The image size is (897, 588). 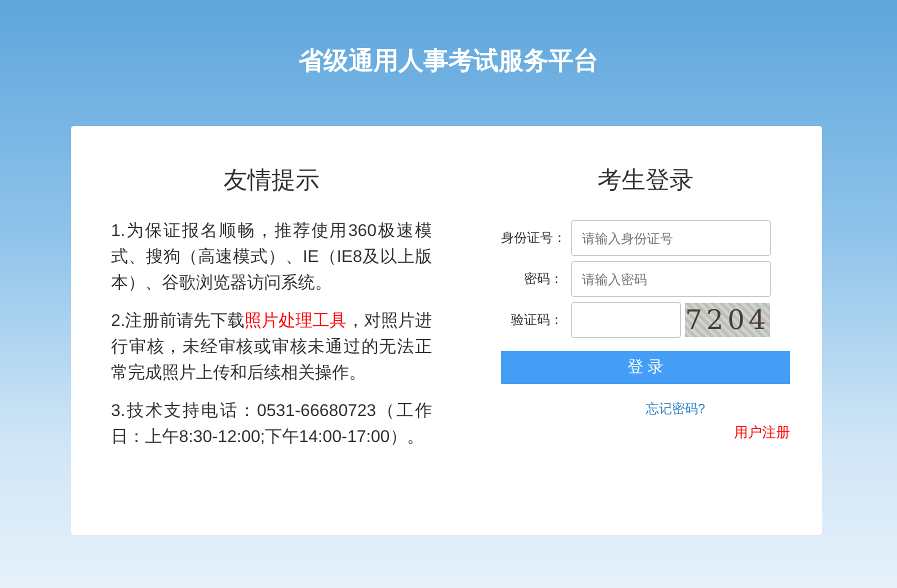 I want to click on notice-paragraph: 1.为保证报名顺畅，推荐使用360极速模式、搜狗（高速模式）、IE（IE8及以上版本）、谷歌浏览器访问系统。, so click(x=271, y=257).